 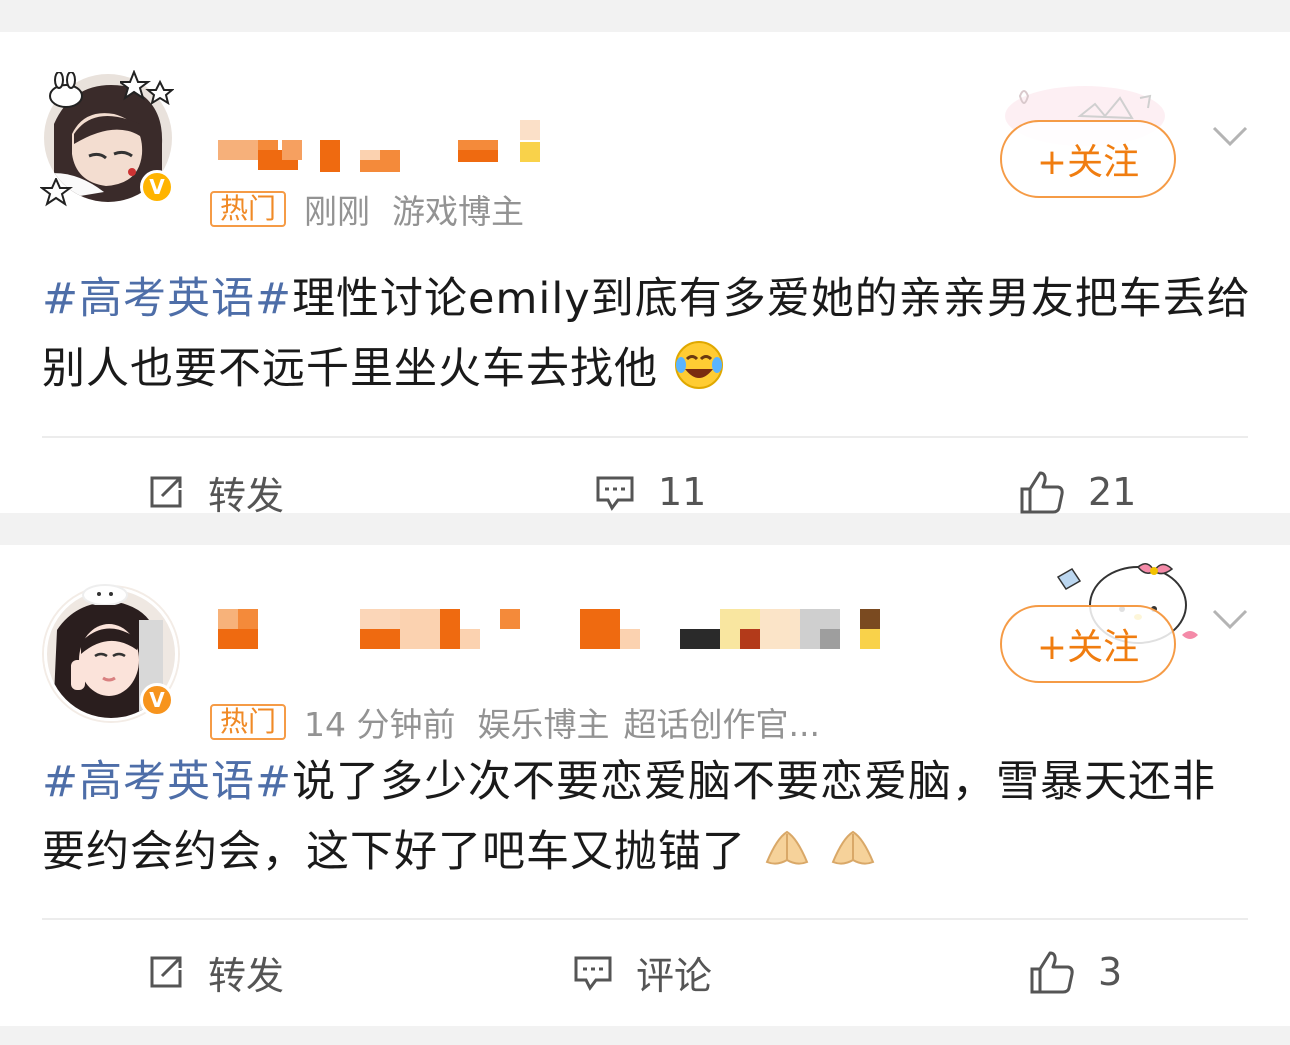 I want to click on like-count: 21, so click(x=1112, y=492).